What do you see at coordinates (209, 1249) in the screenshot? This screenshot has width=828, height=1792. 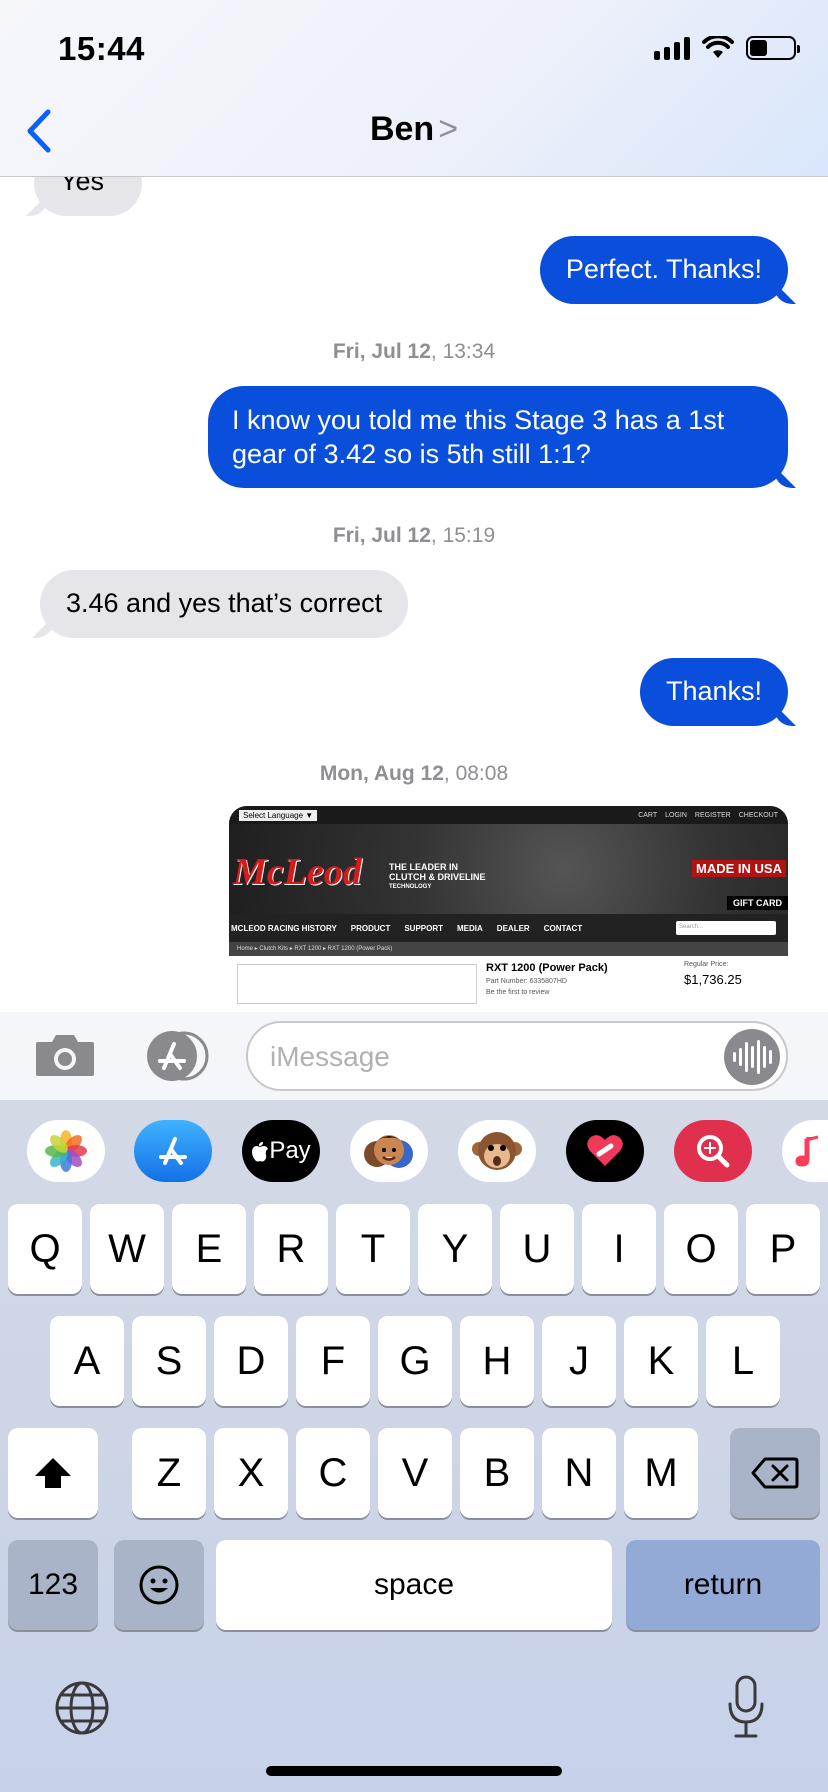 I see `key-e: E` at bounding box center [209, 1249].